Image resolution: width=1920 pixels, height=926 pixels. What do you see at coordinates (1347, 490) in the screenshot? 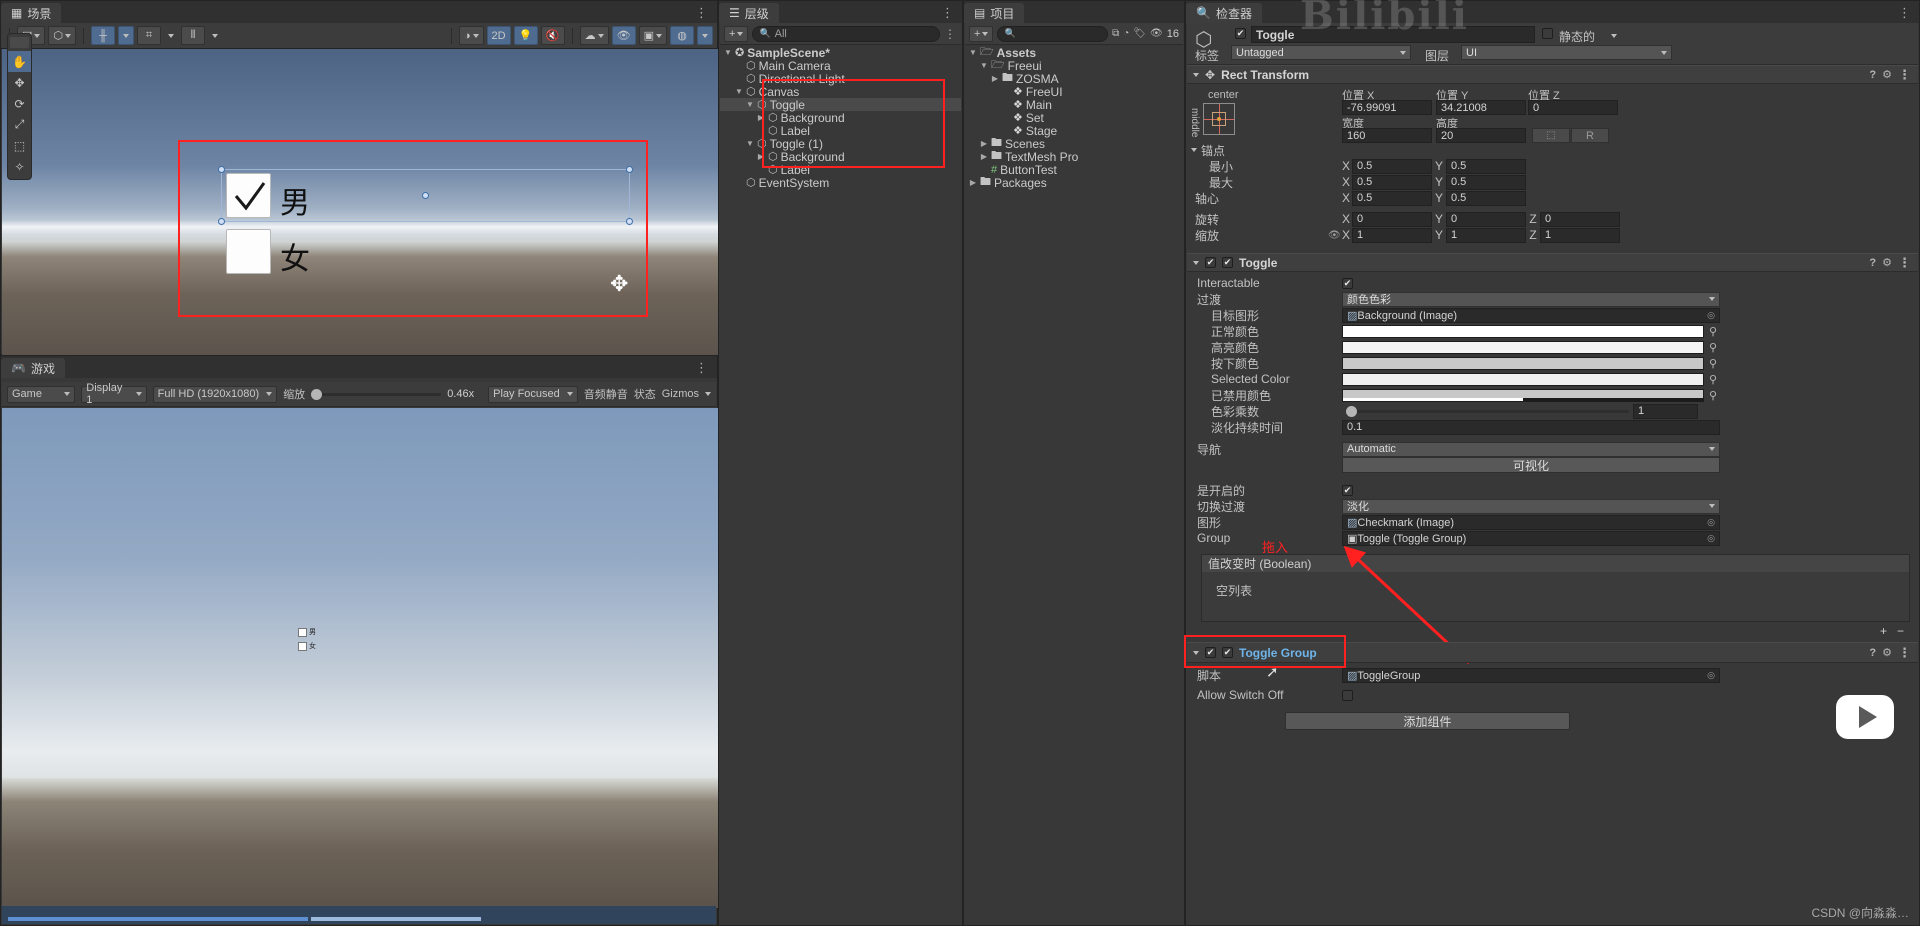
I see `is-on-checkbox: ✔` at bounding box center [1347, 490].